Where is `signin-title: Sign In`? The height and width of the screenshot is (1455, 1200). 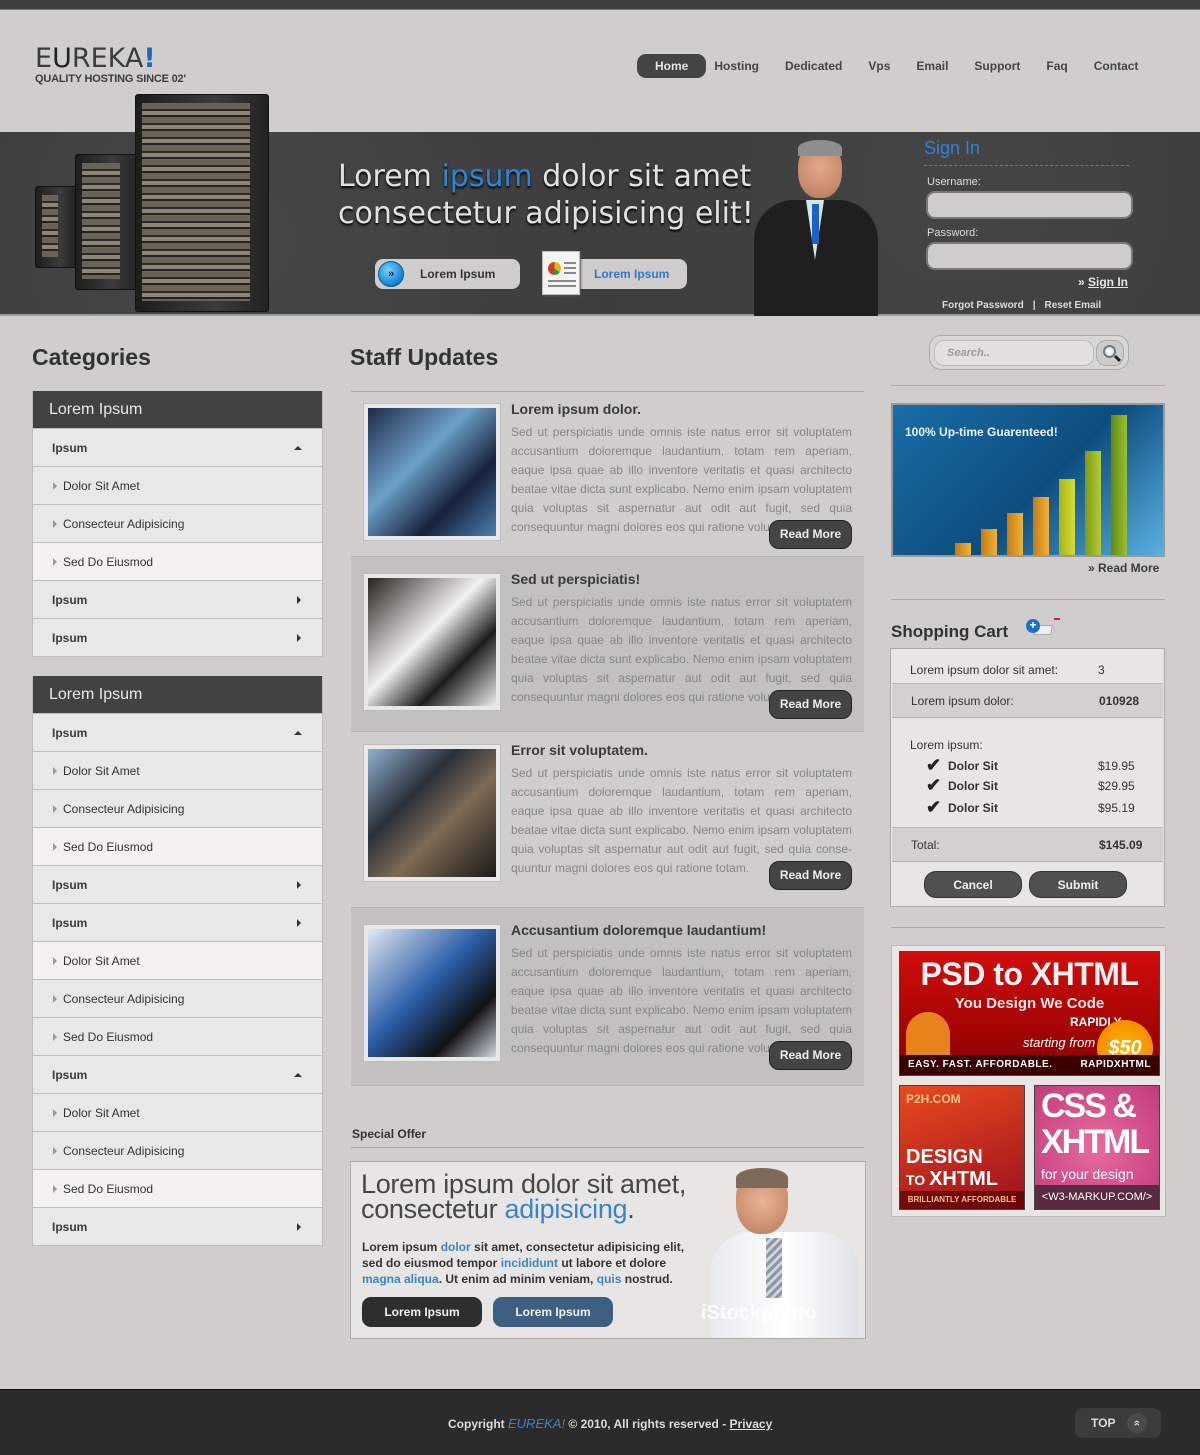 signin-title: Sign In is located at coordinates (1026, 152).